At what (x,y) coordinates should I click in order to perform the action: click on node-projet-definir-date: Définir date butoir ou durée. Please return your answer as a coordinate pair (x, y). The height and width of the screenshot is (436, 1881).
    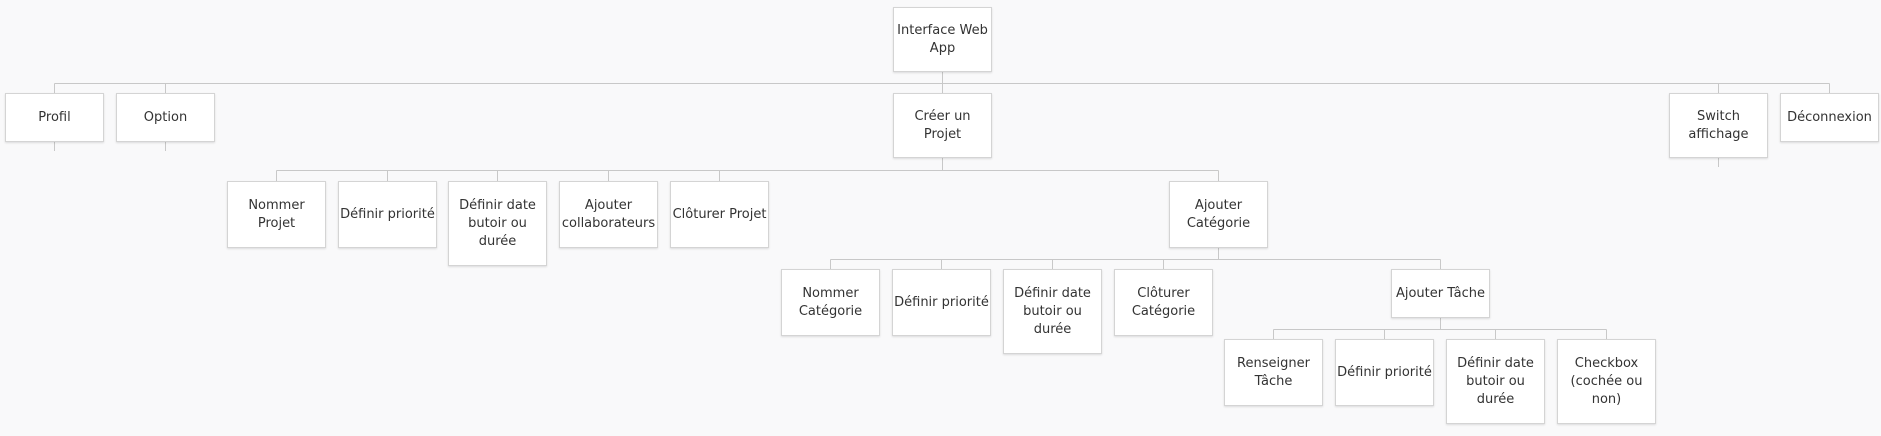
    Looking at the image, I should click on (497, 223).